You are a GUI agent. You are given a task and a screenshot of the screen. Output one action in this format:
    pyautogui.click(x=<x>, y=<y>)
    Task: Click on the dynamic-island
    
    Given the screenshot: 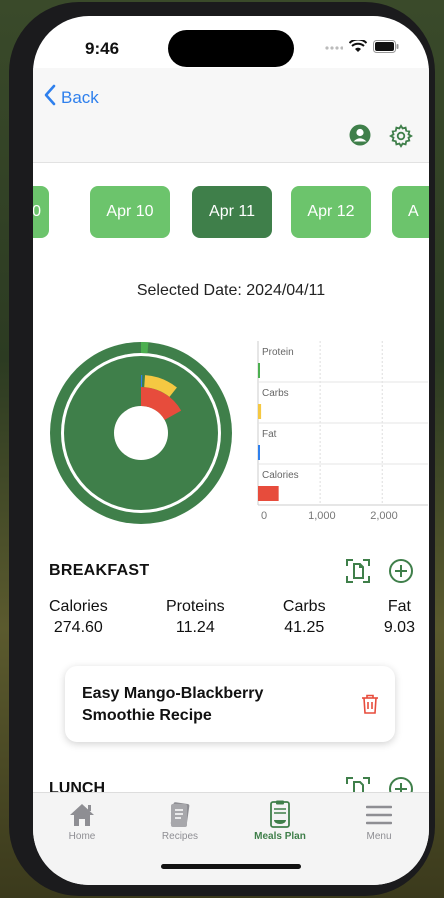 What is the action you would take?
    pyautogui.click(x=231, y=48)
    